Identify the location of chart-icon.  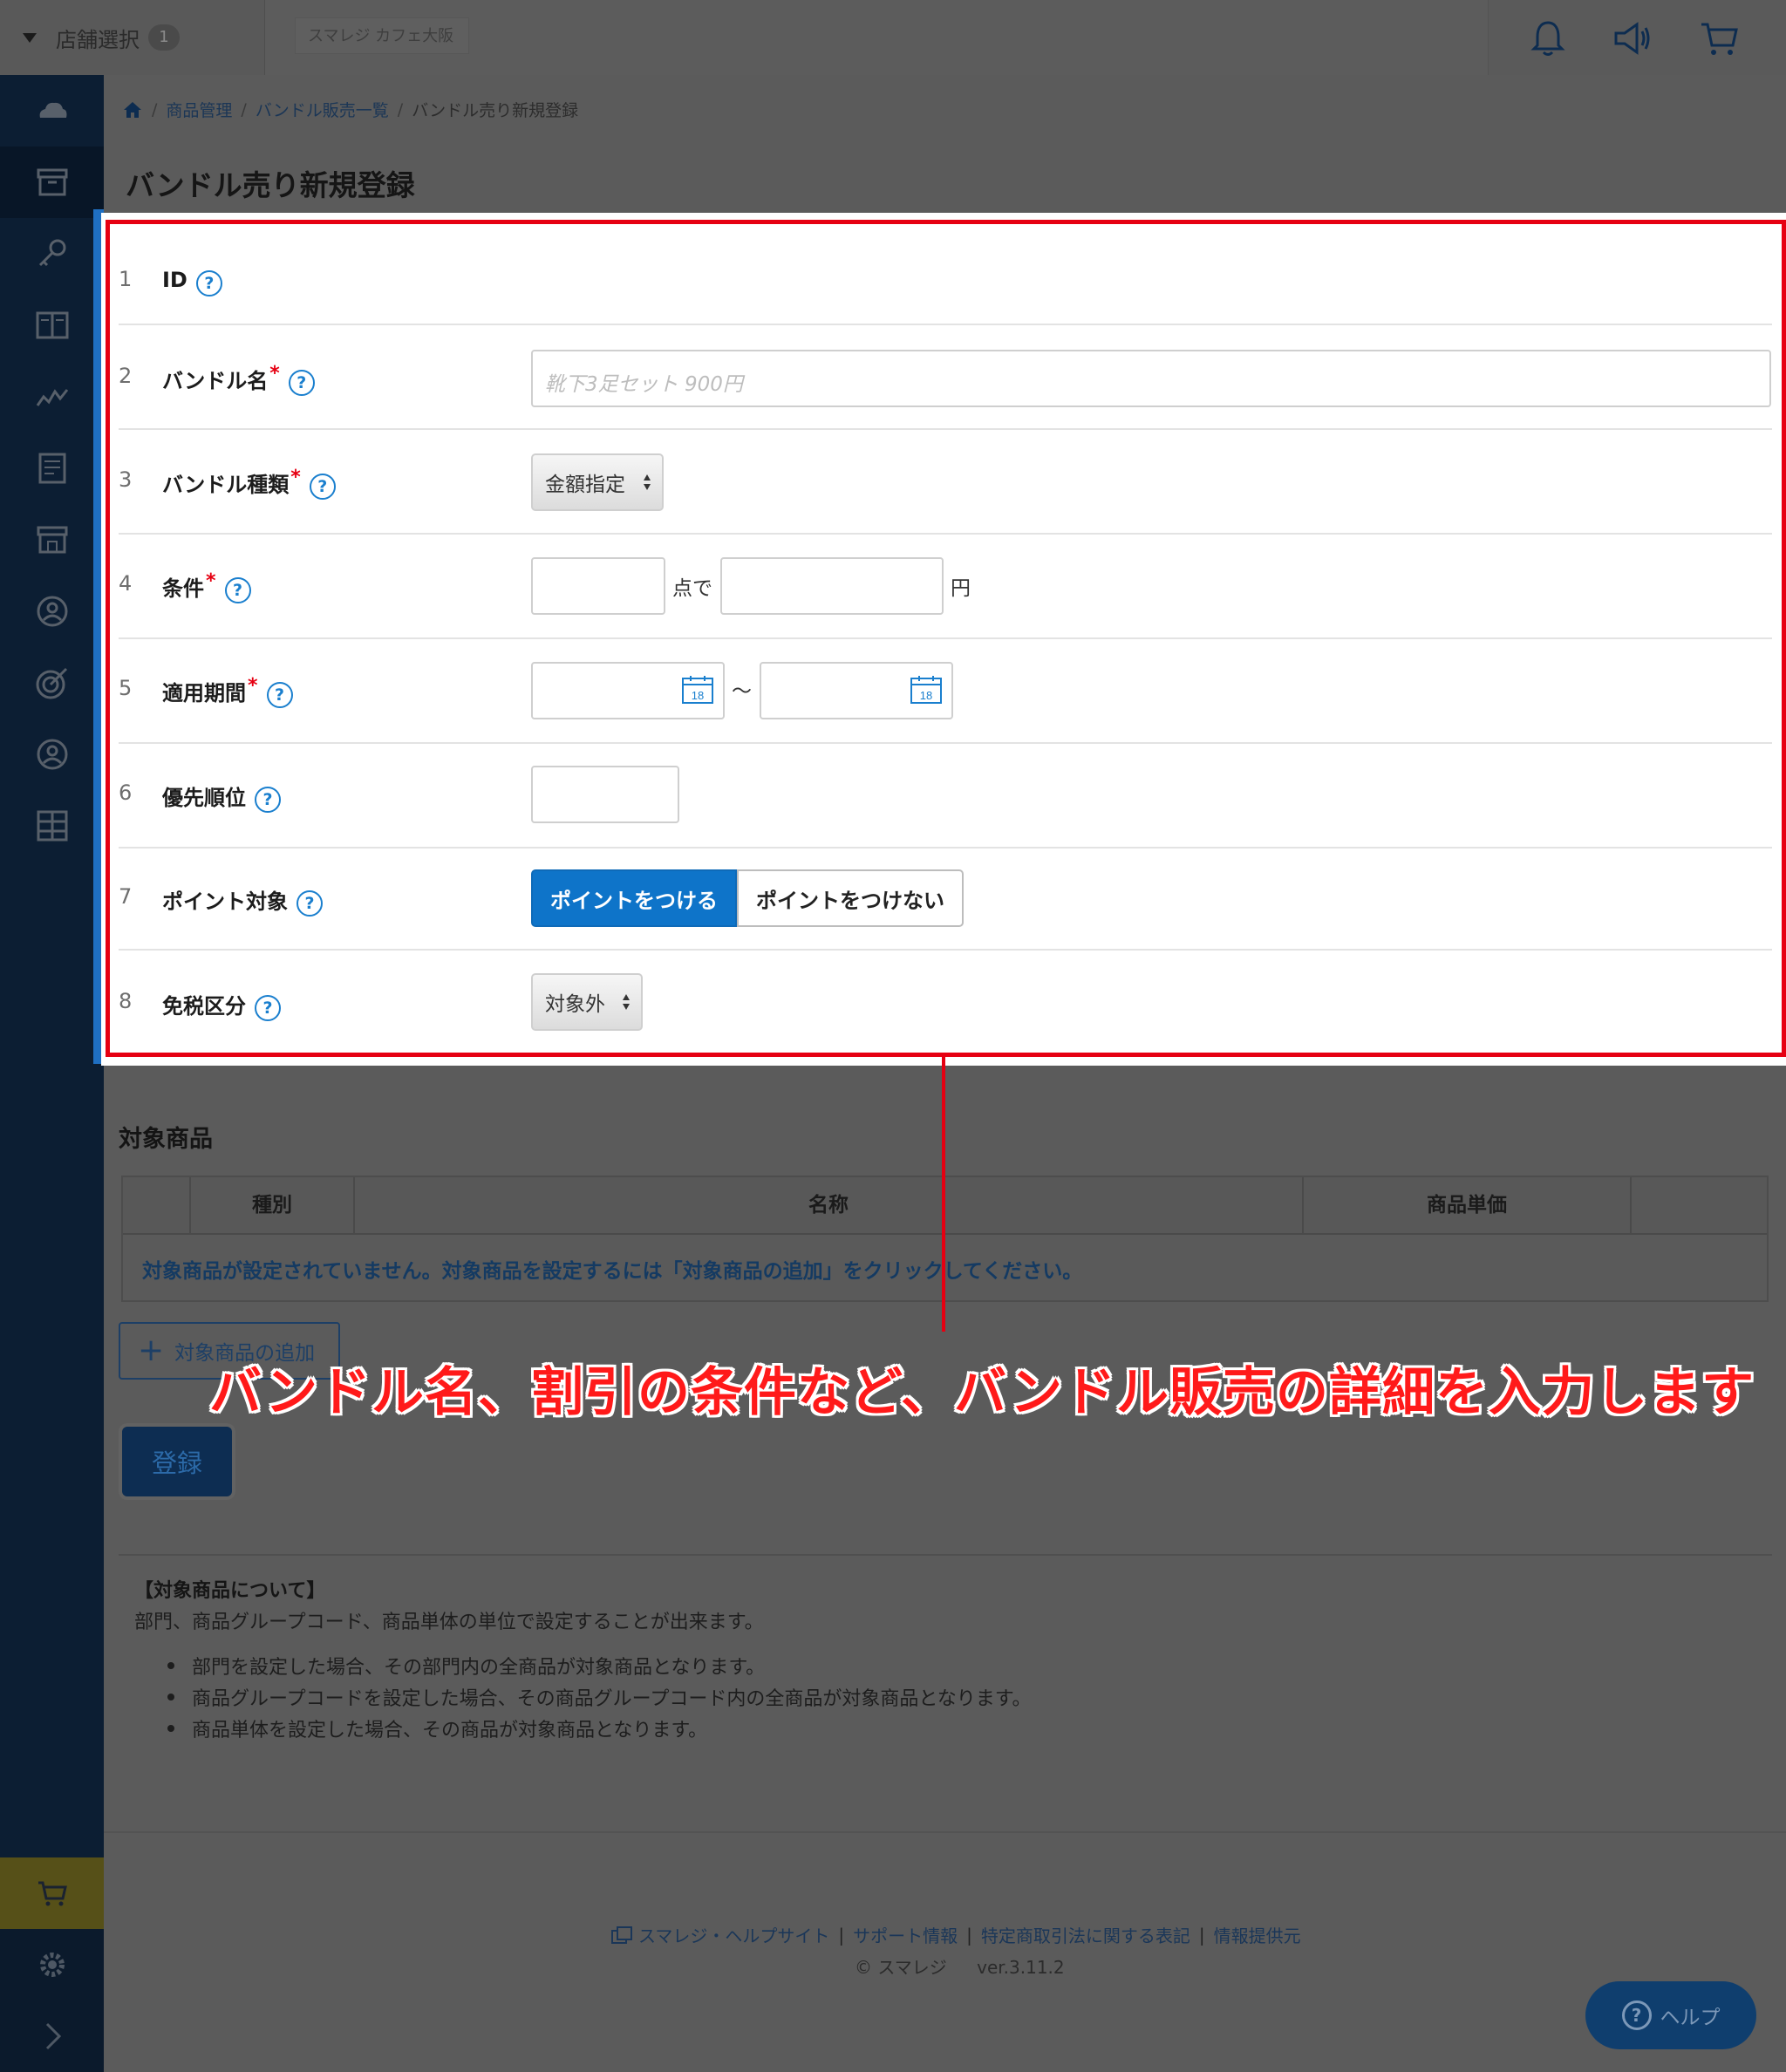
(52, 397).